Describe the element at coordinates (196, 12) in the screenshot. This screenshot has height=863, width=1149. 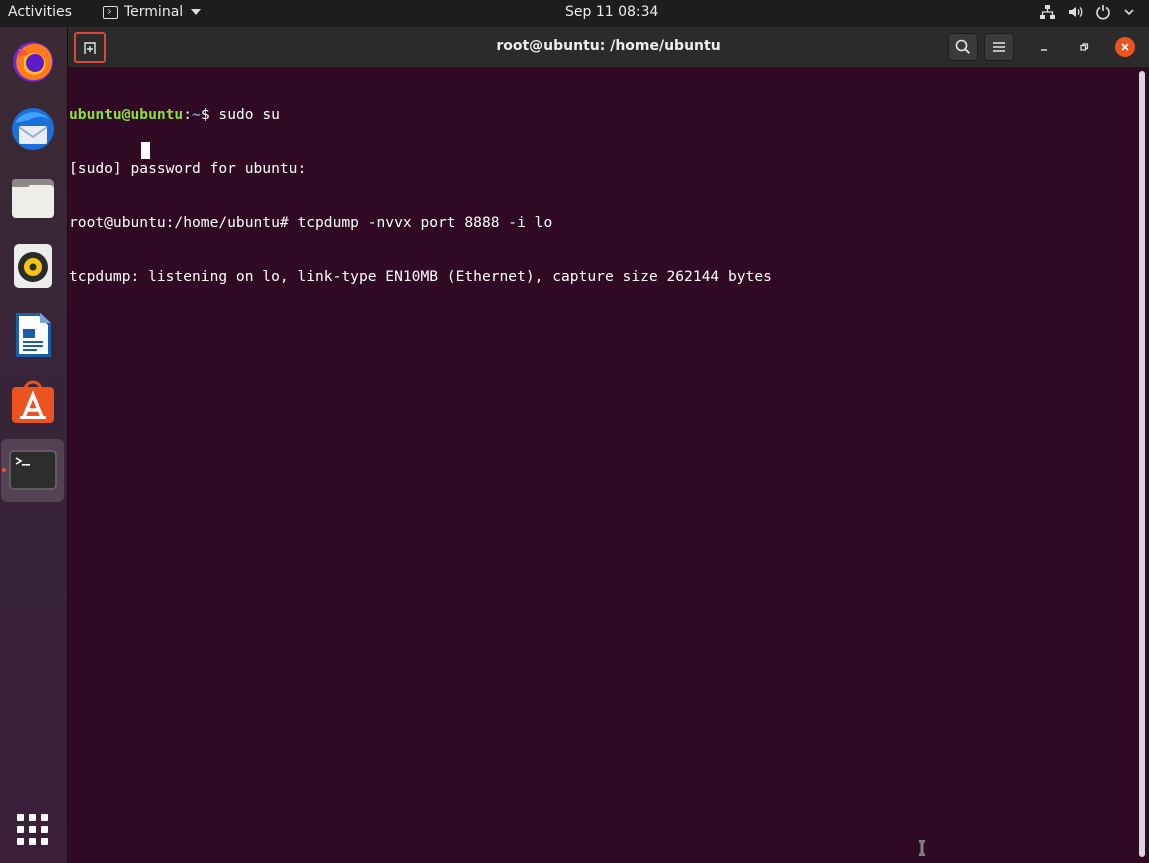
I see `chevron-down-icon` at that location.